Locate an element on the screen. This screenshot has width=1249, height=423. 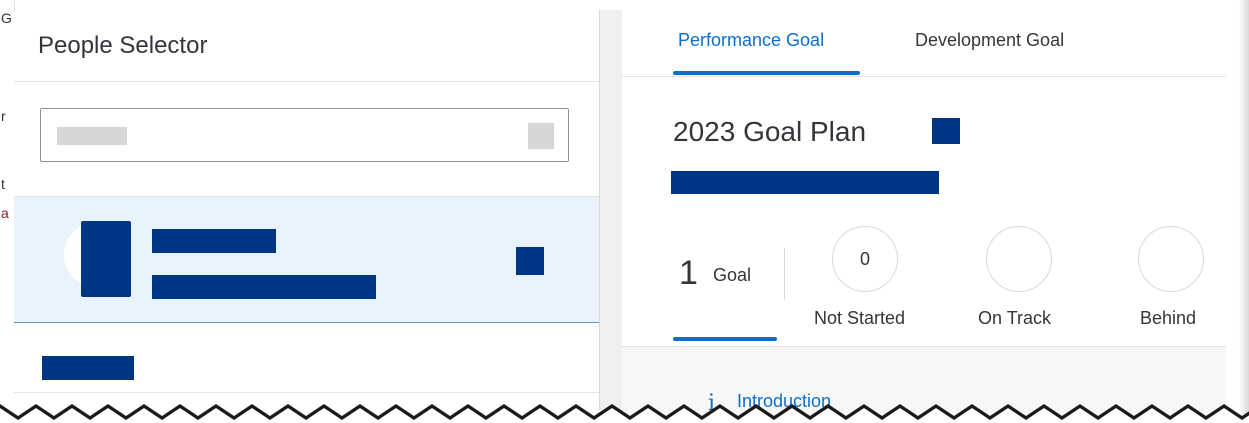
avatar-redacted is located at coordinates (106, 259).